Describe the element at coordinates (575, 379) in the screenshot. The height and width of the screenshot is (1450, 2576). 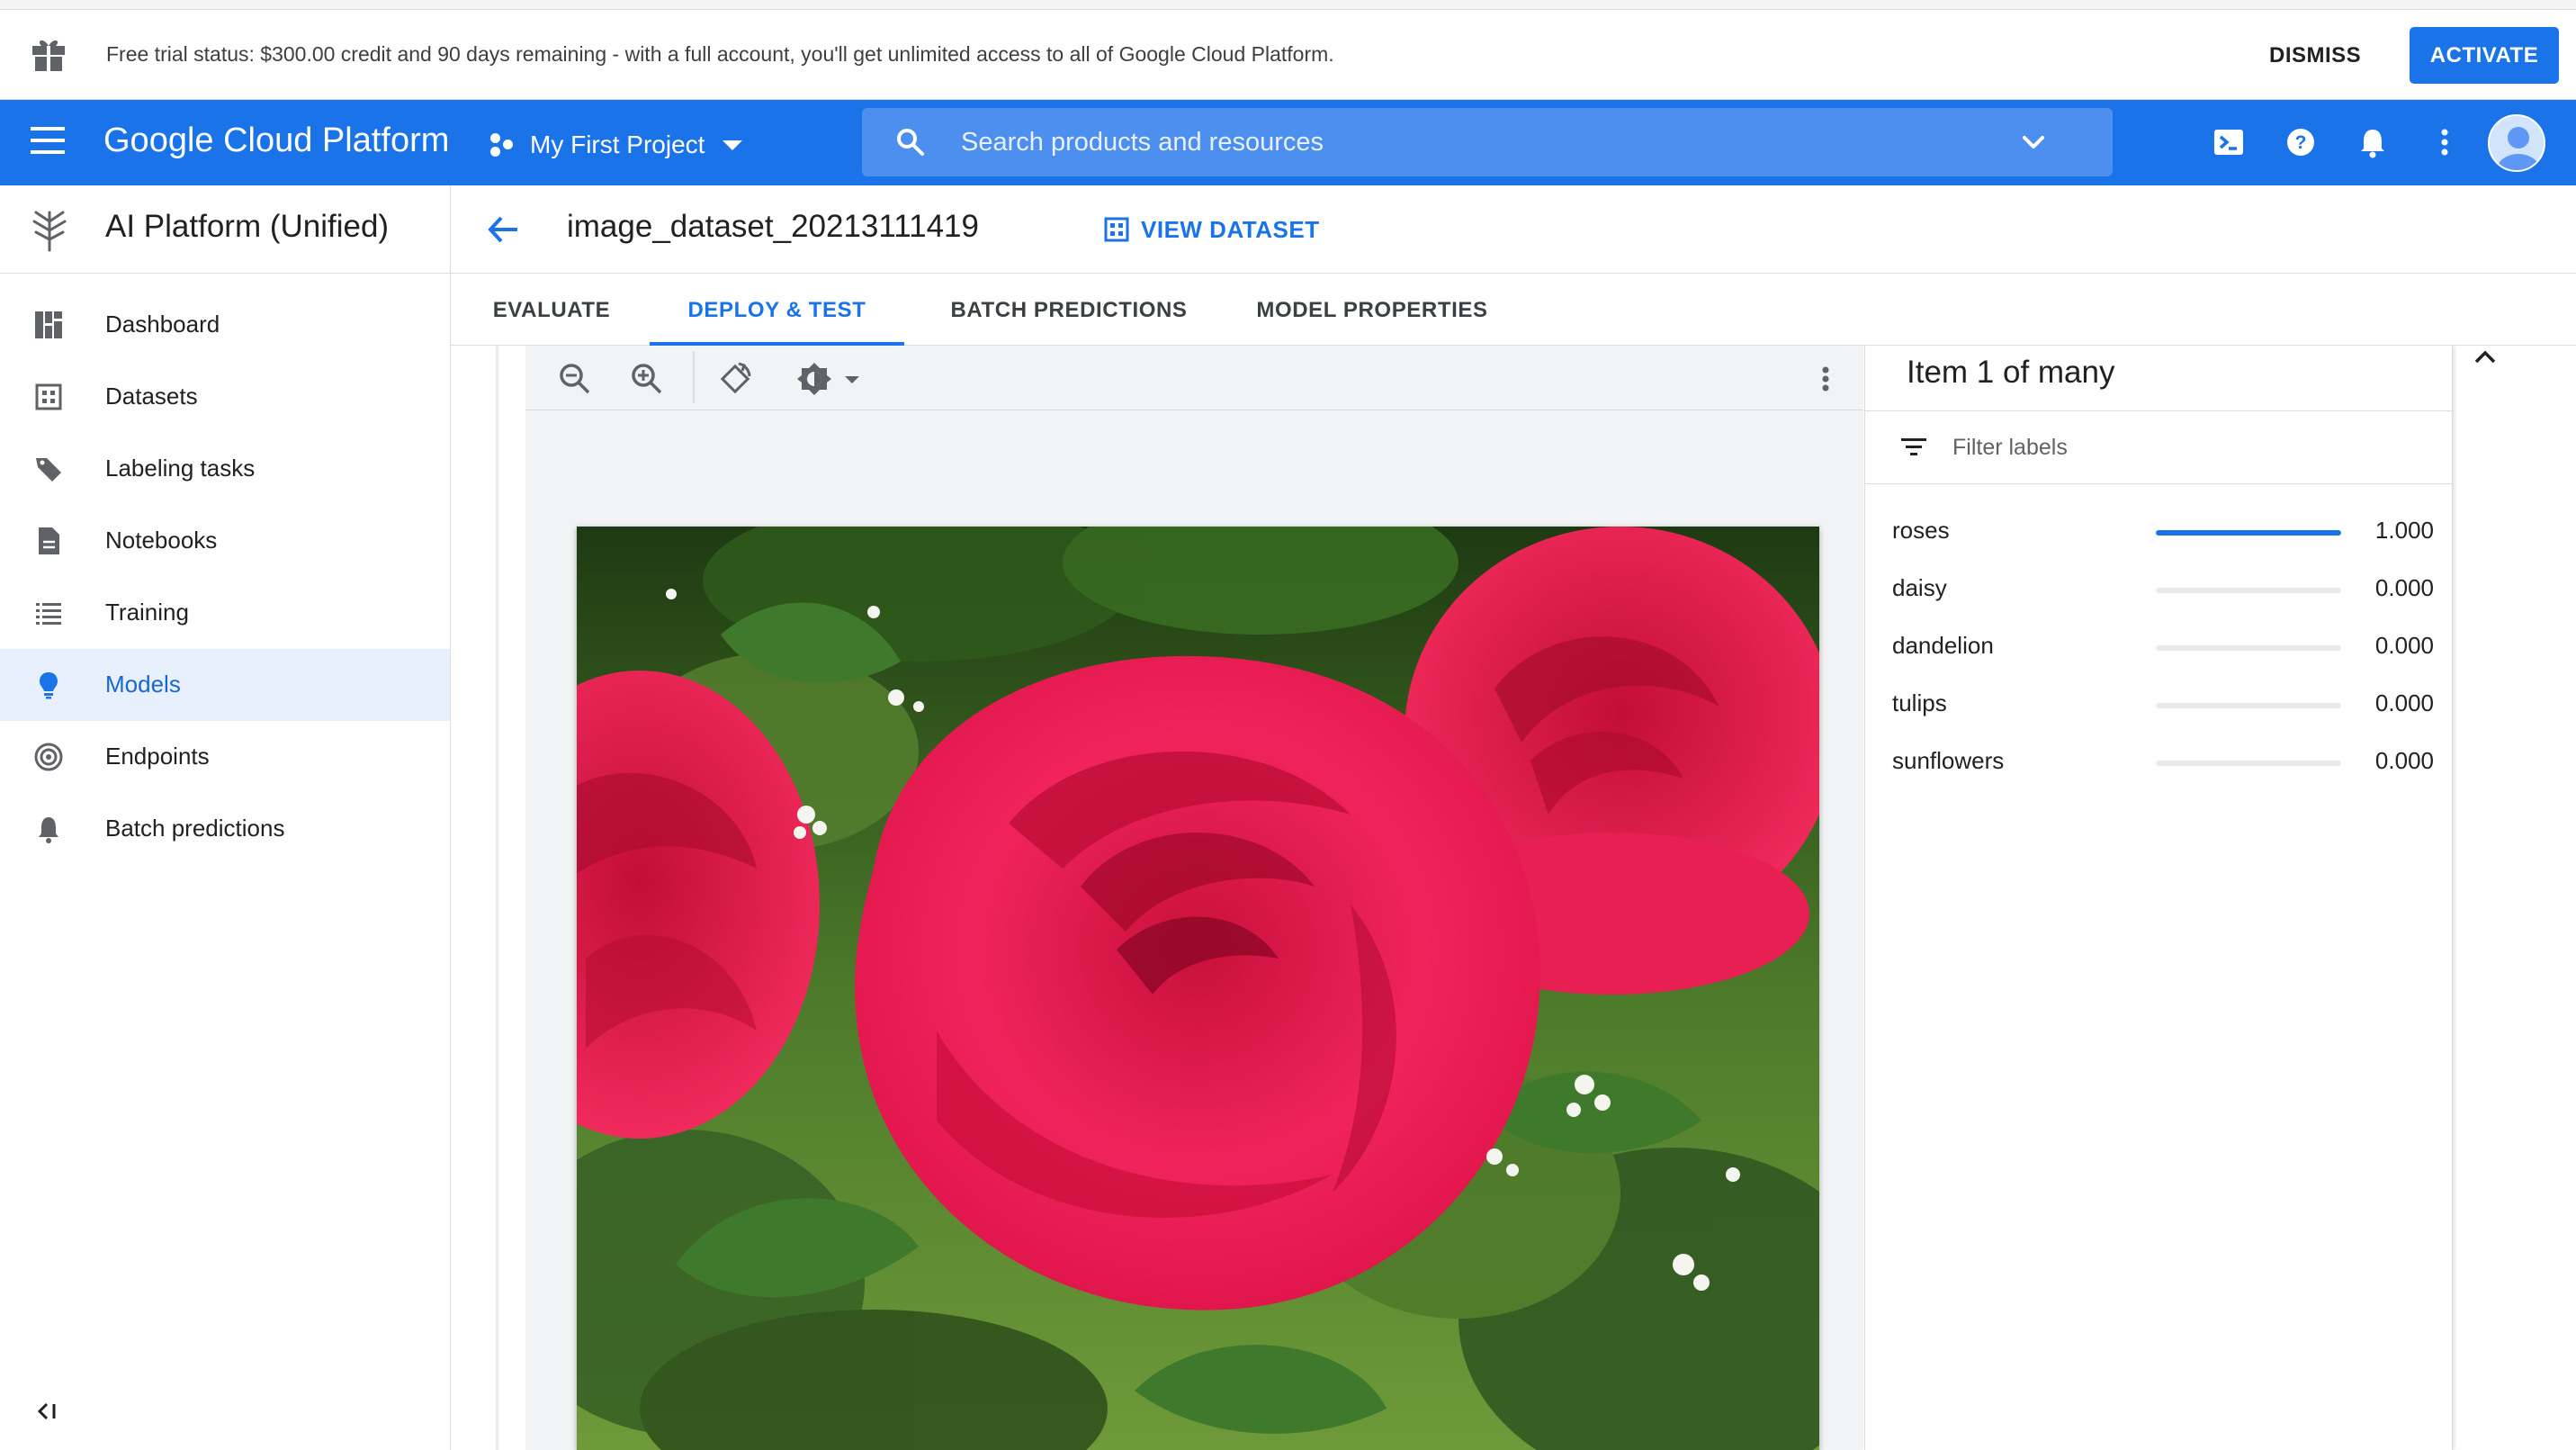
I see `zoom-out-icon` at that location.